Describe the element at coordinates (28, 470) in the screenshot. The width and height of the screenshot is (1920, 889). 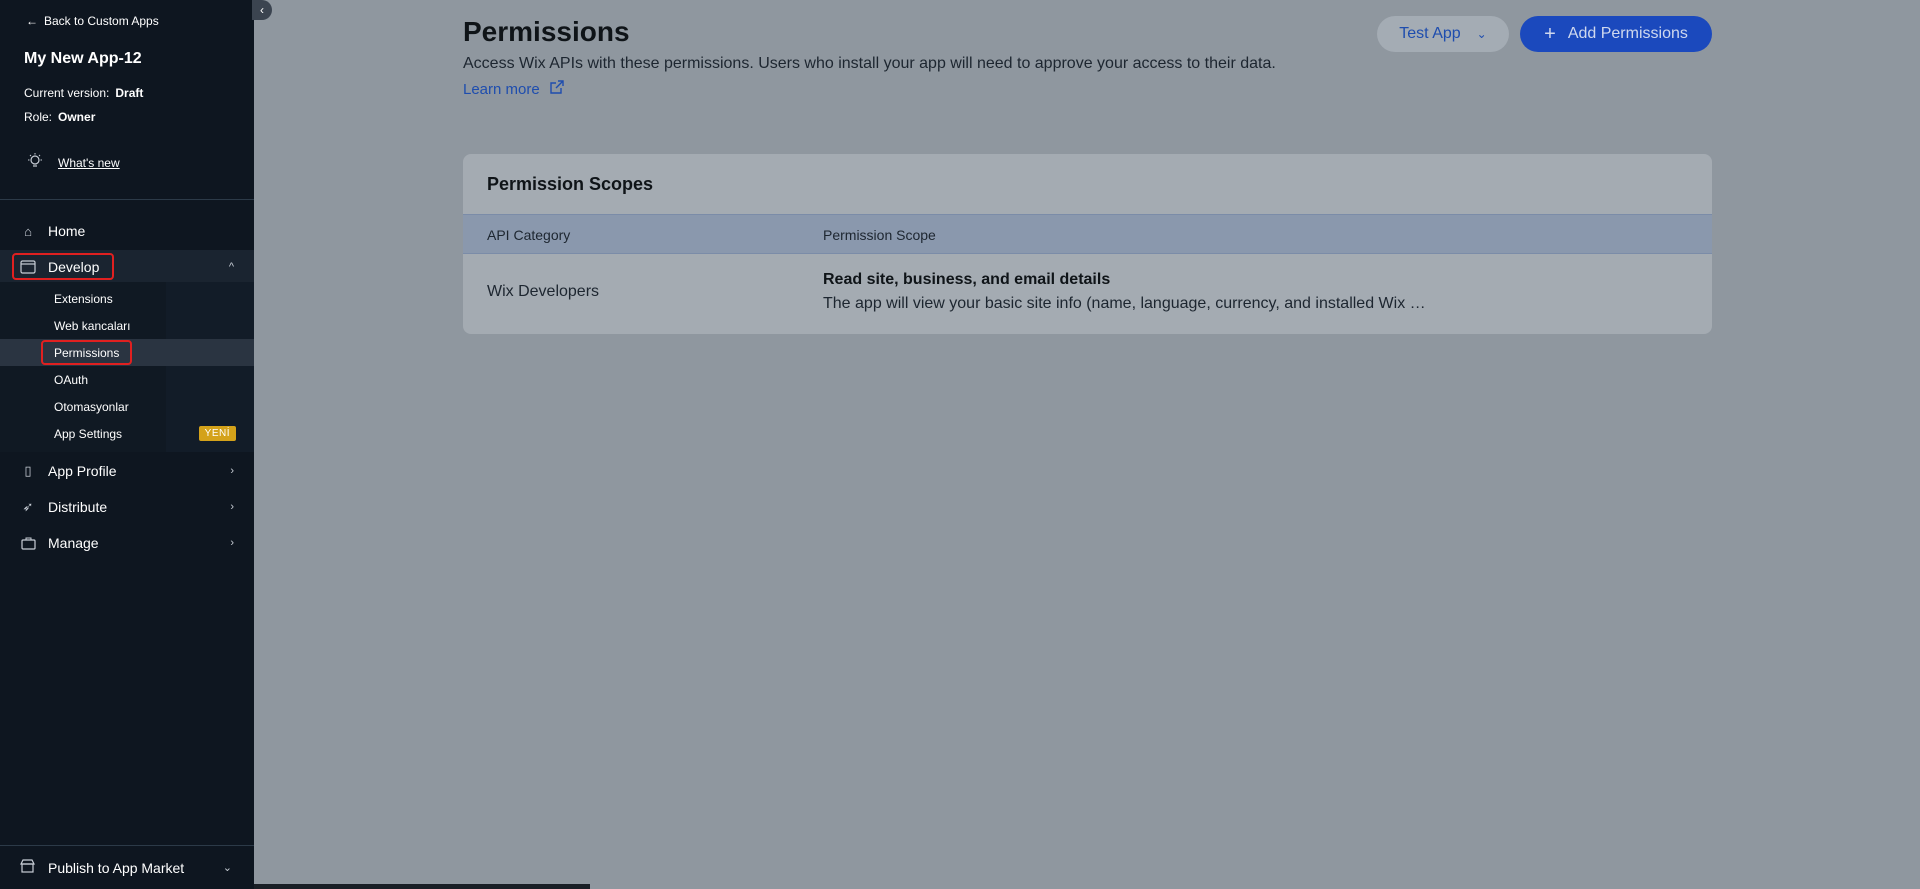
I see `document-icon: ▯` at that location.